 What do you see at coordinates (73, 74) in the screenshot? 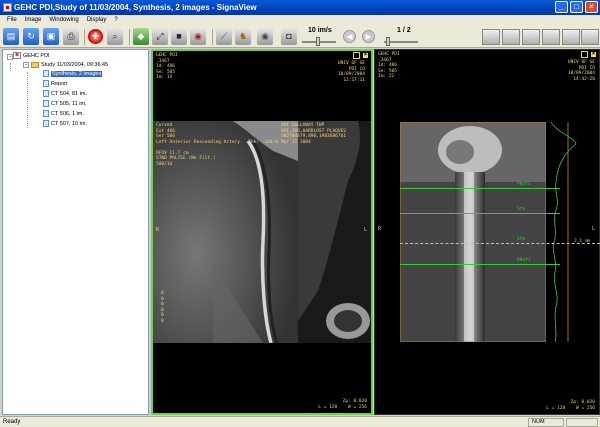
I see `tree-item-synthesis: Synthesis, 2 images` at bounding box center [73, 74].